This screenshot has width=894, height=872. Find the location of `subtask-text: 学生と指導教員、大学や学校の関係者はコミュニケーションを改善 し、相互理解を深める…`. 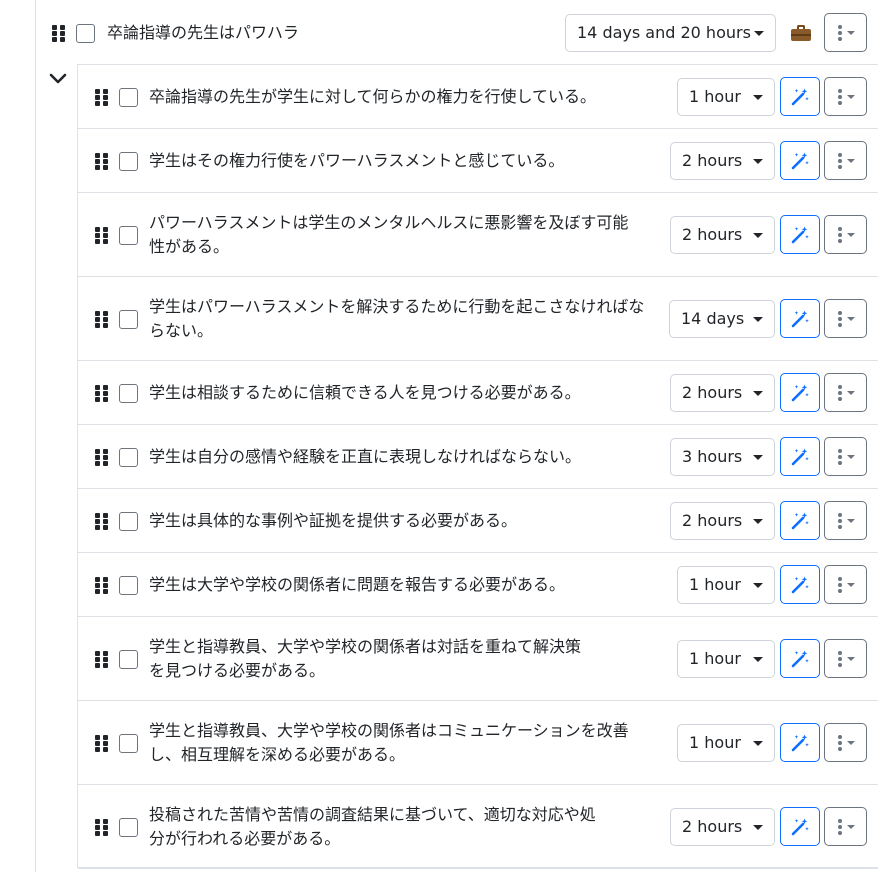

subtask-text: 学生と指導教員、大学や学校の関係者はコミュニケーションを改善 し、相互理解を深める… is located at coordinates (389, 743).